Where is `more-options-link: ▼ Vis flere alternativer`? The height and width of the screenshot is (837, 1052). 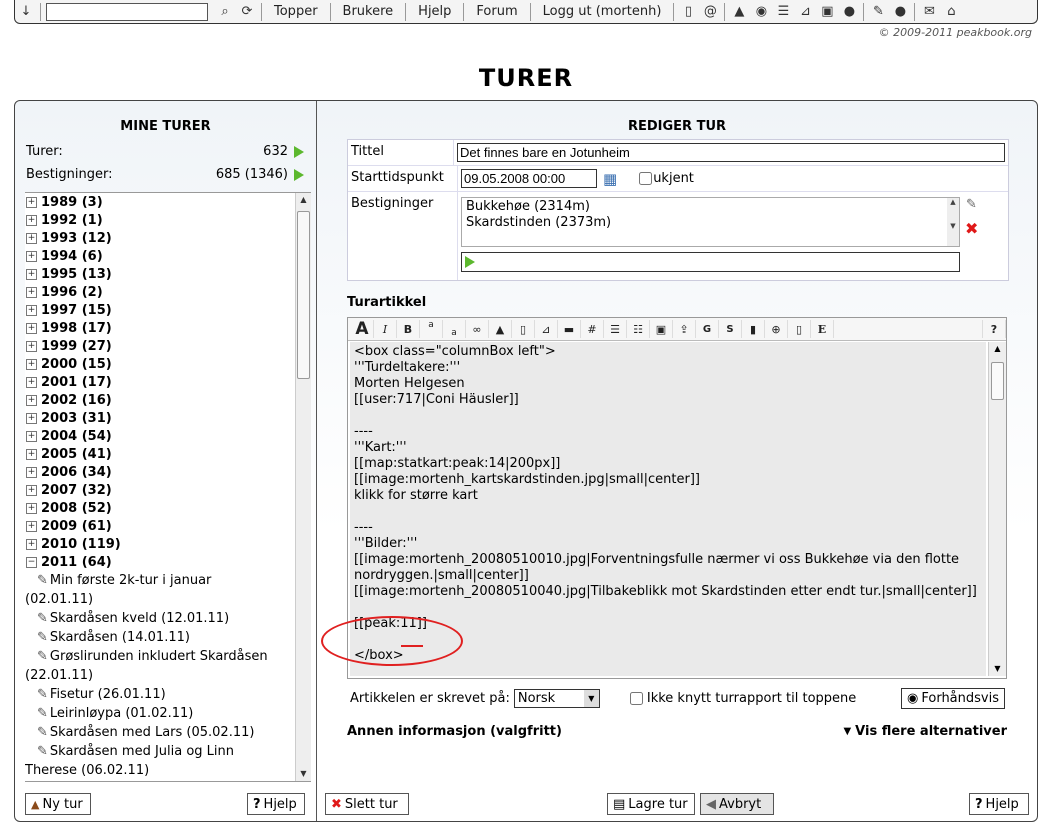 more-options-link: ▼ Vis flere alternativer is located at coordinates (925, 731).